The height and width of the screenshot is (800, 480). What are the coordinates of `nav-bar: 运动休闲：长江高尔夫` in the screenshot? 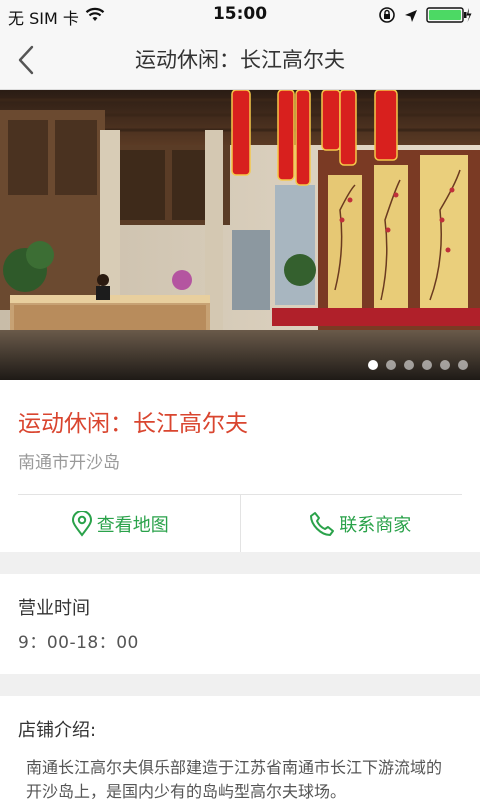 It's located at (240, 60).